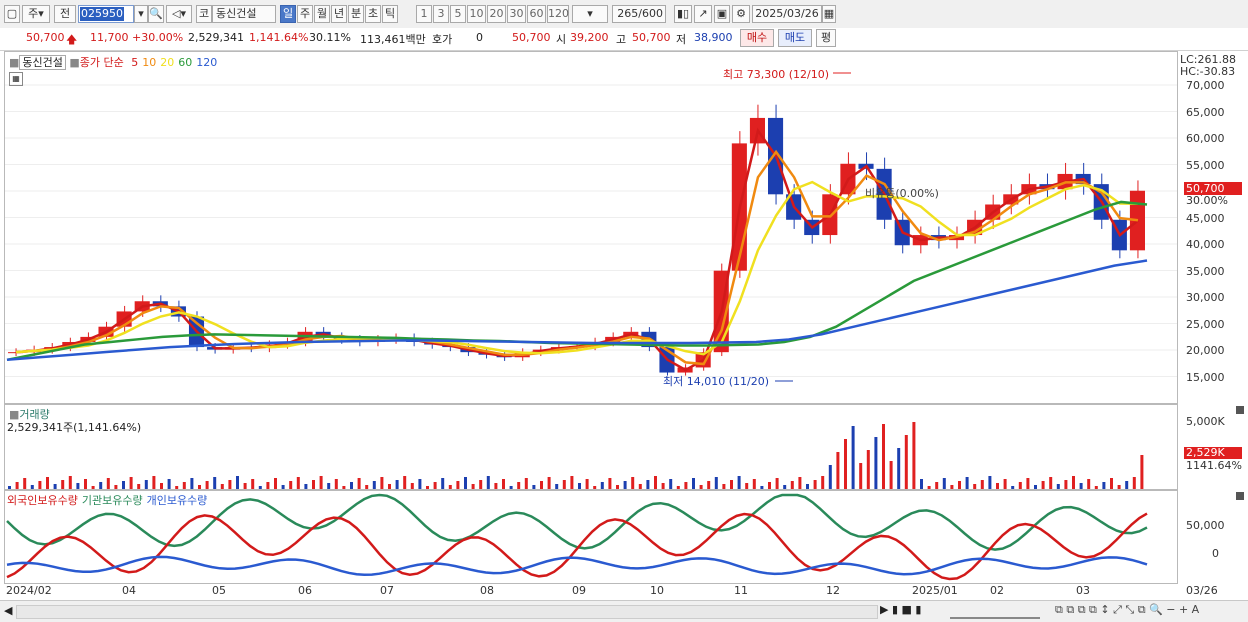  Describe the element at coordinates (106, 14) in the screenshot. I see `stock-code-input: 025950` at that location.